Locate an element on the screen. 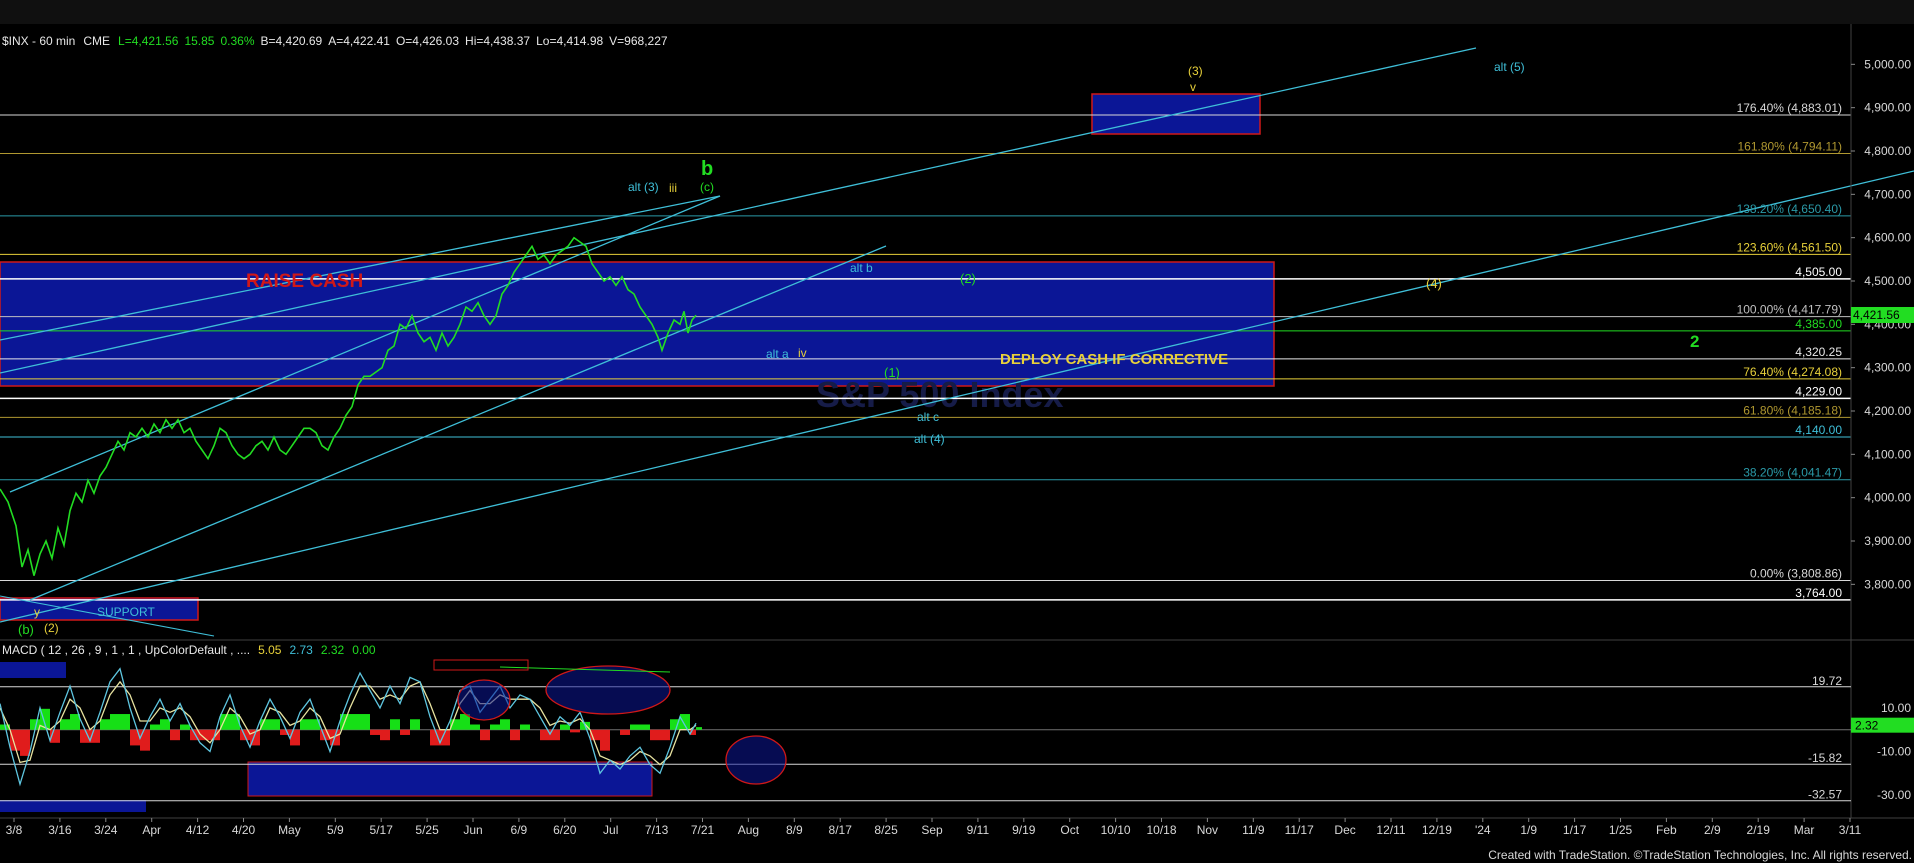  fib-label: 100.00% (4,417.79) is located at coordinates (1789, 310).